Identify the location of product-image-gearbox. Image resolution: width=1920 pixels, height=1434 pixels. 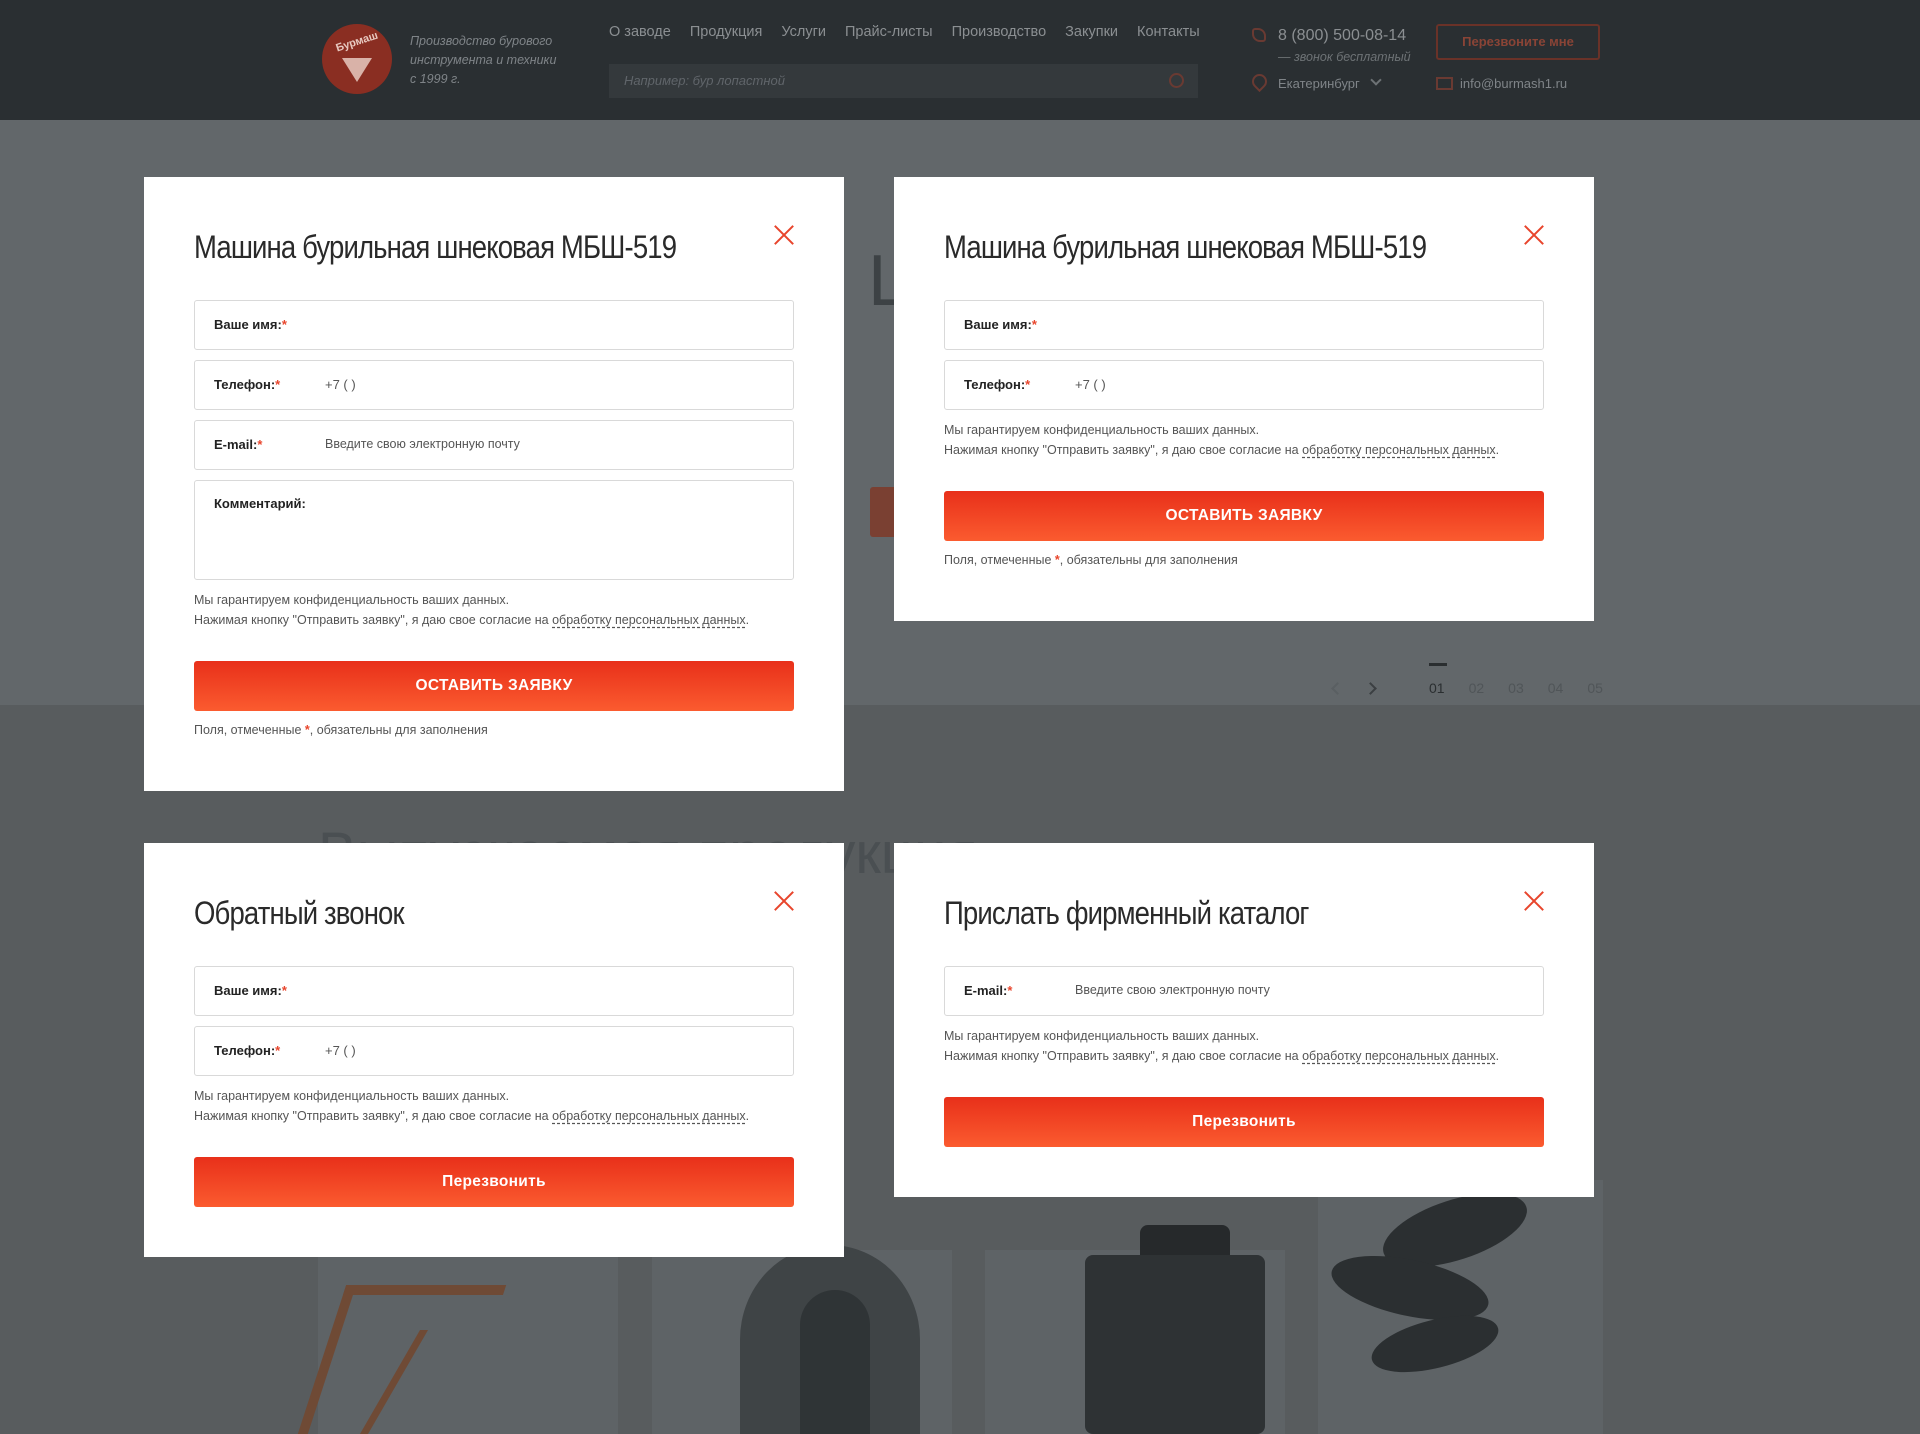
(1175, 1344).